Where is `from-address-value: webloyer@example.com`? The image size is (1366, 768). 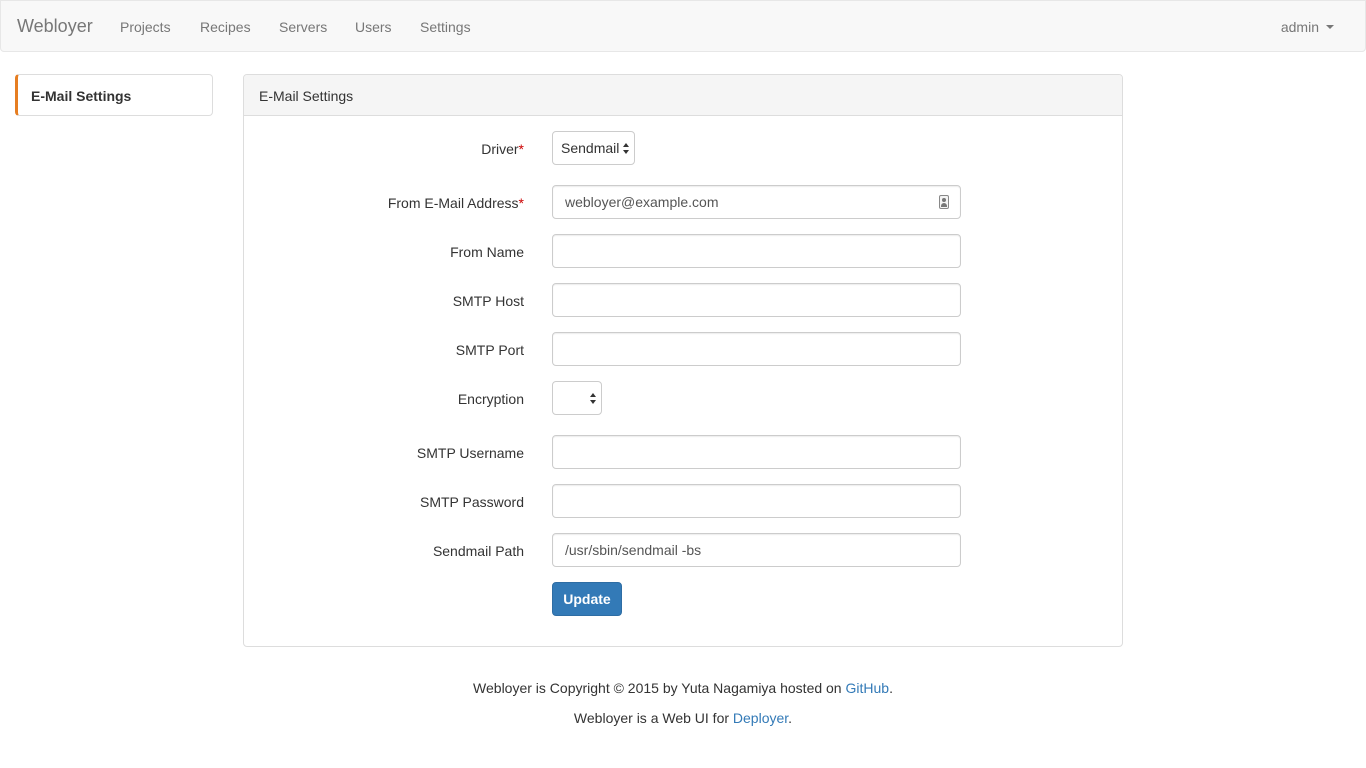 from-address-value: webloyer@example.com is located at coordinates (642, 202).